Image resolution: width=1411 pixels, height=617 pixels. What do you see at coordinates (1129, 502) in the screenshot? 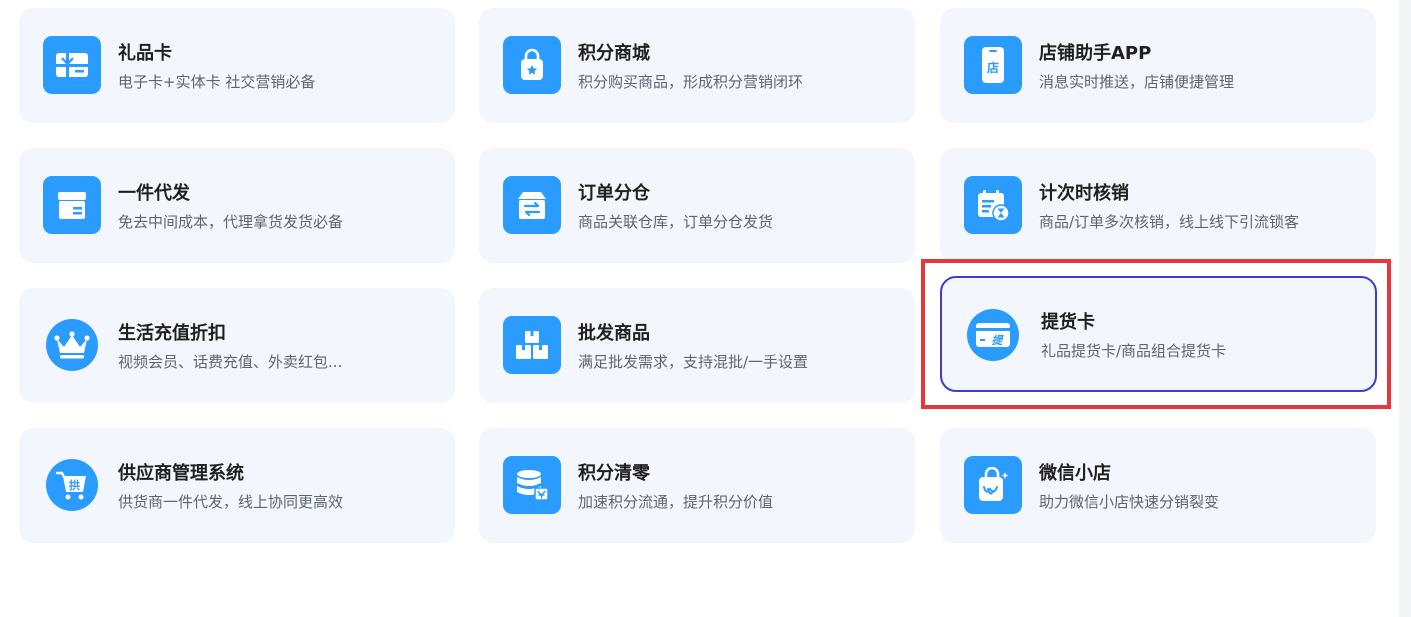
I see `card-description: 助力微信小店快速分销裂变` at bounding box center [1129, 502].